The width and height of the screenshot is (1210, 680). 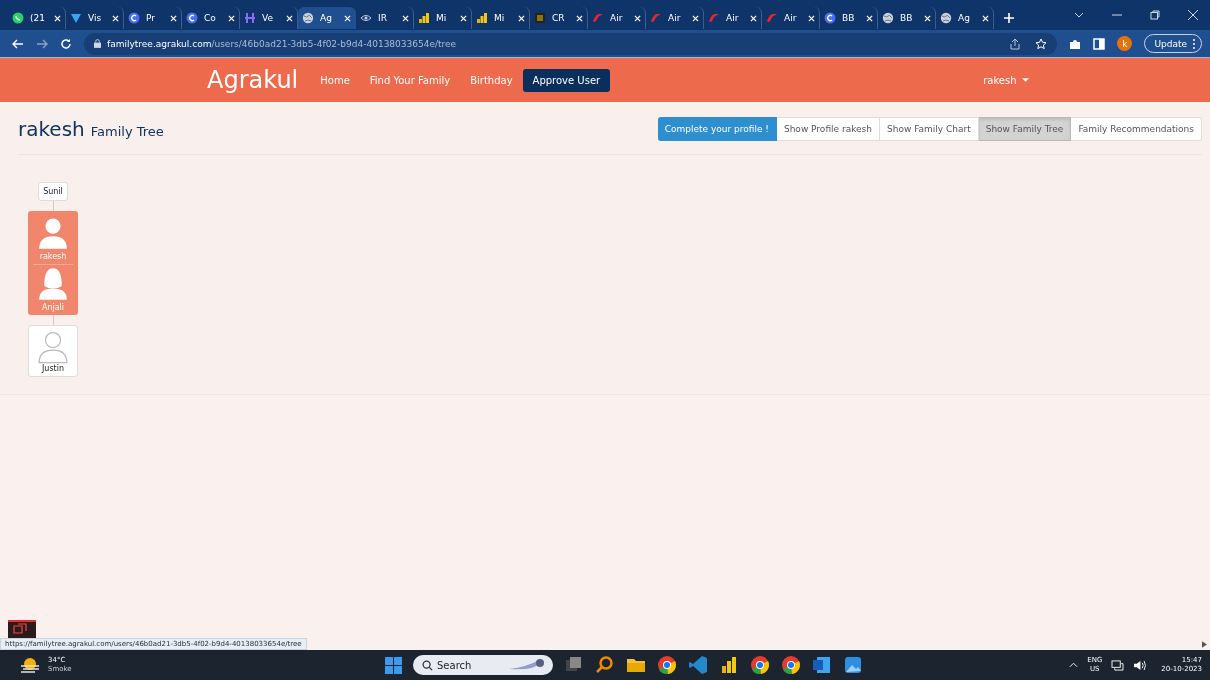 I want to click on action-button: Family Recommendations, so click(x=1136, y=129).